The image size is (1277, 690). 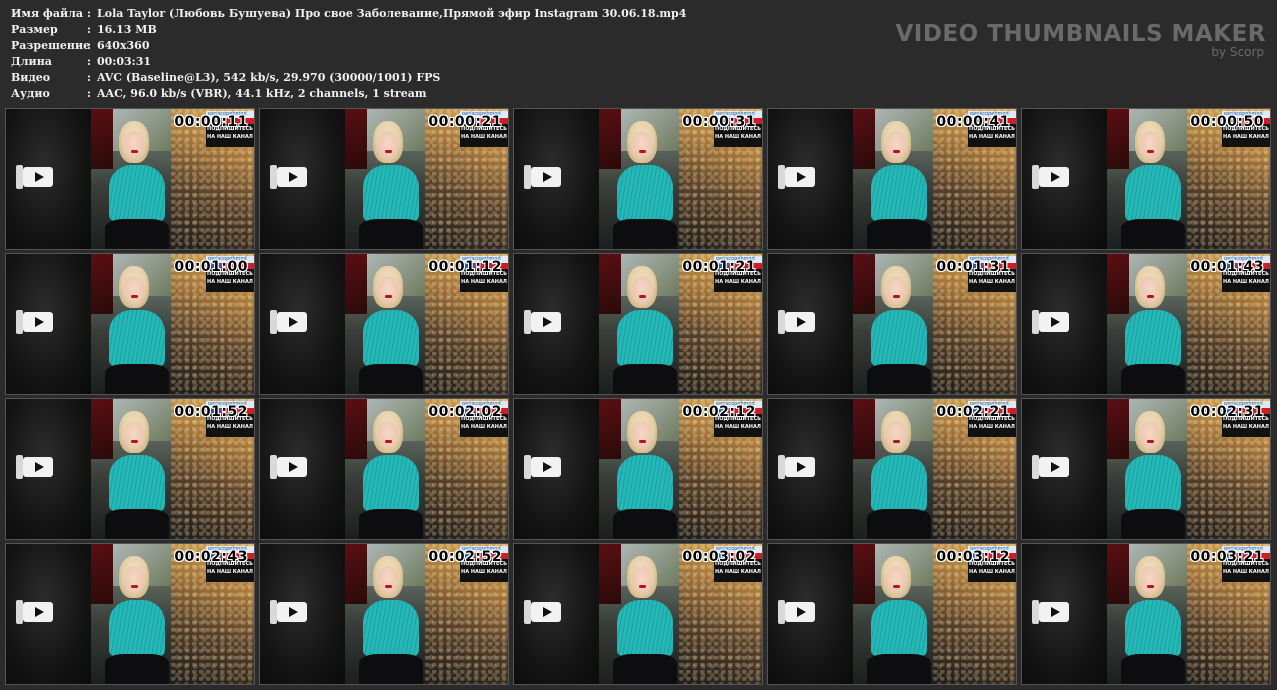 I want to click on timestamp: 00:02:21, so click(x=973, y=412).